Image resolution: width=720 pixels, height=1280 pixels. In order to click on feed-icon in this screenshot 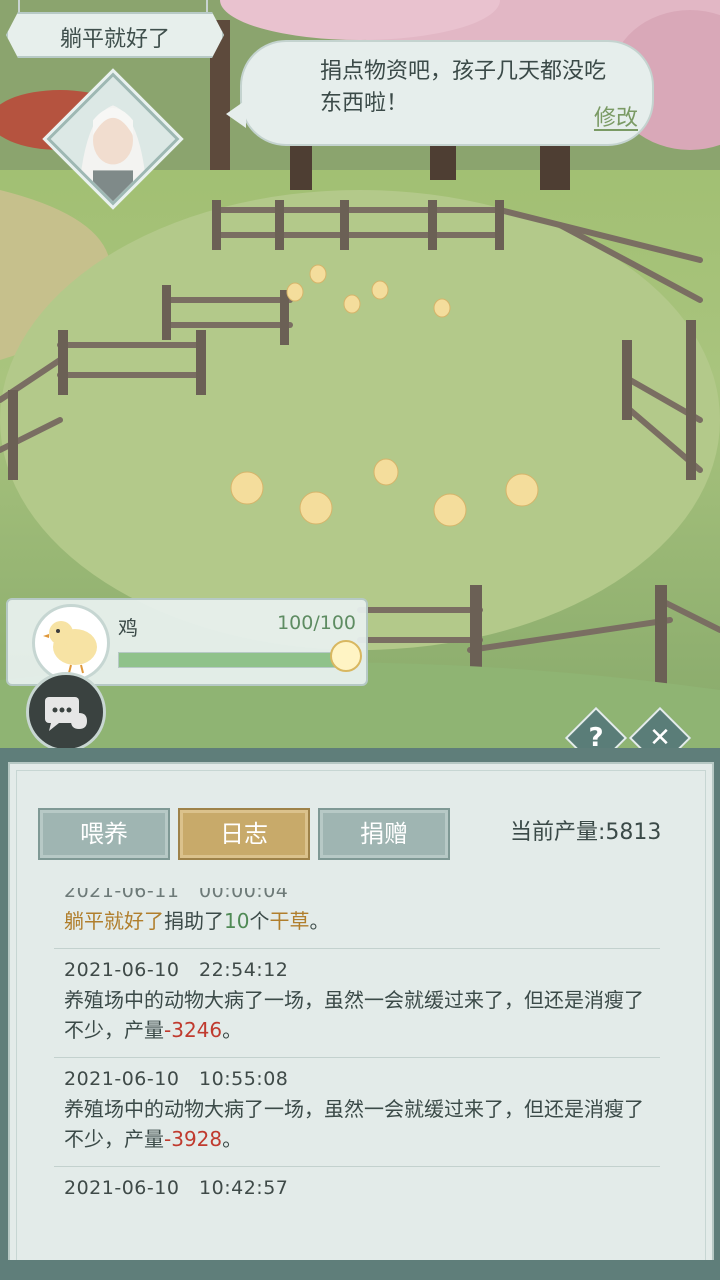, I will do `click(346, 656)`.